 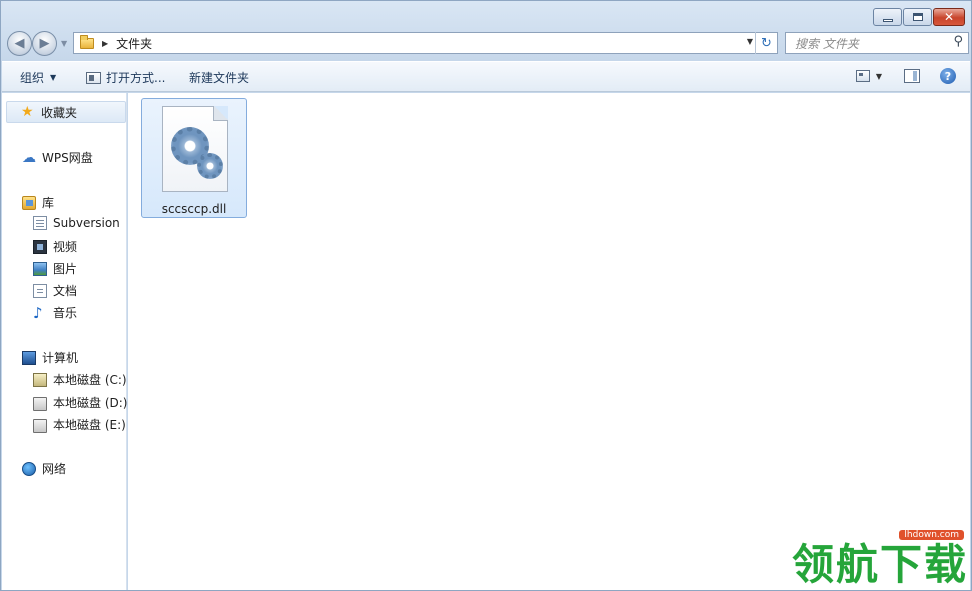 I want to click on new-folder-button: 新建文件夹, so click(x=219, y=77).